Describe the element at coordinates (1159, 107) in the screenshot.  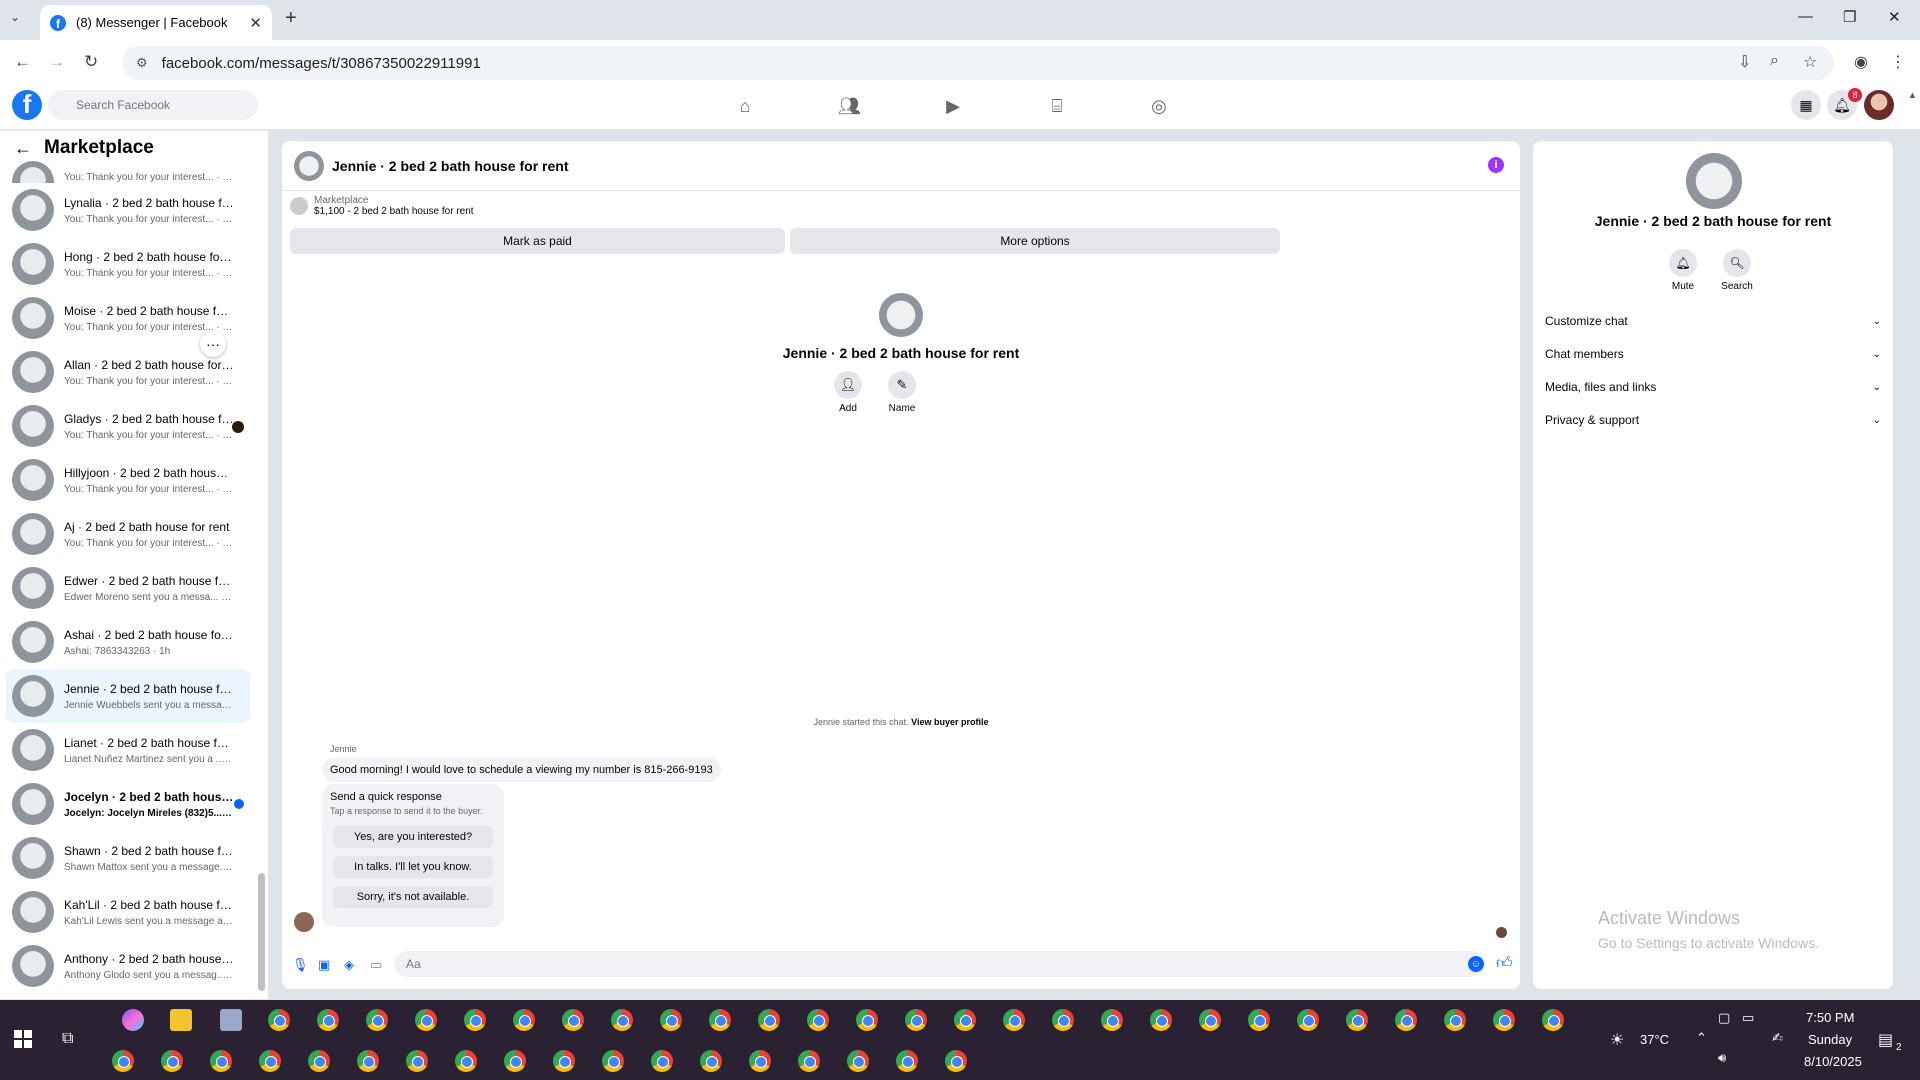
I see `groups-icon: ◎` at that location.